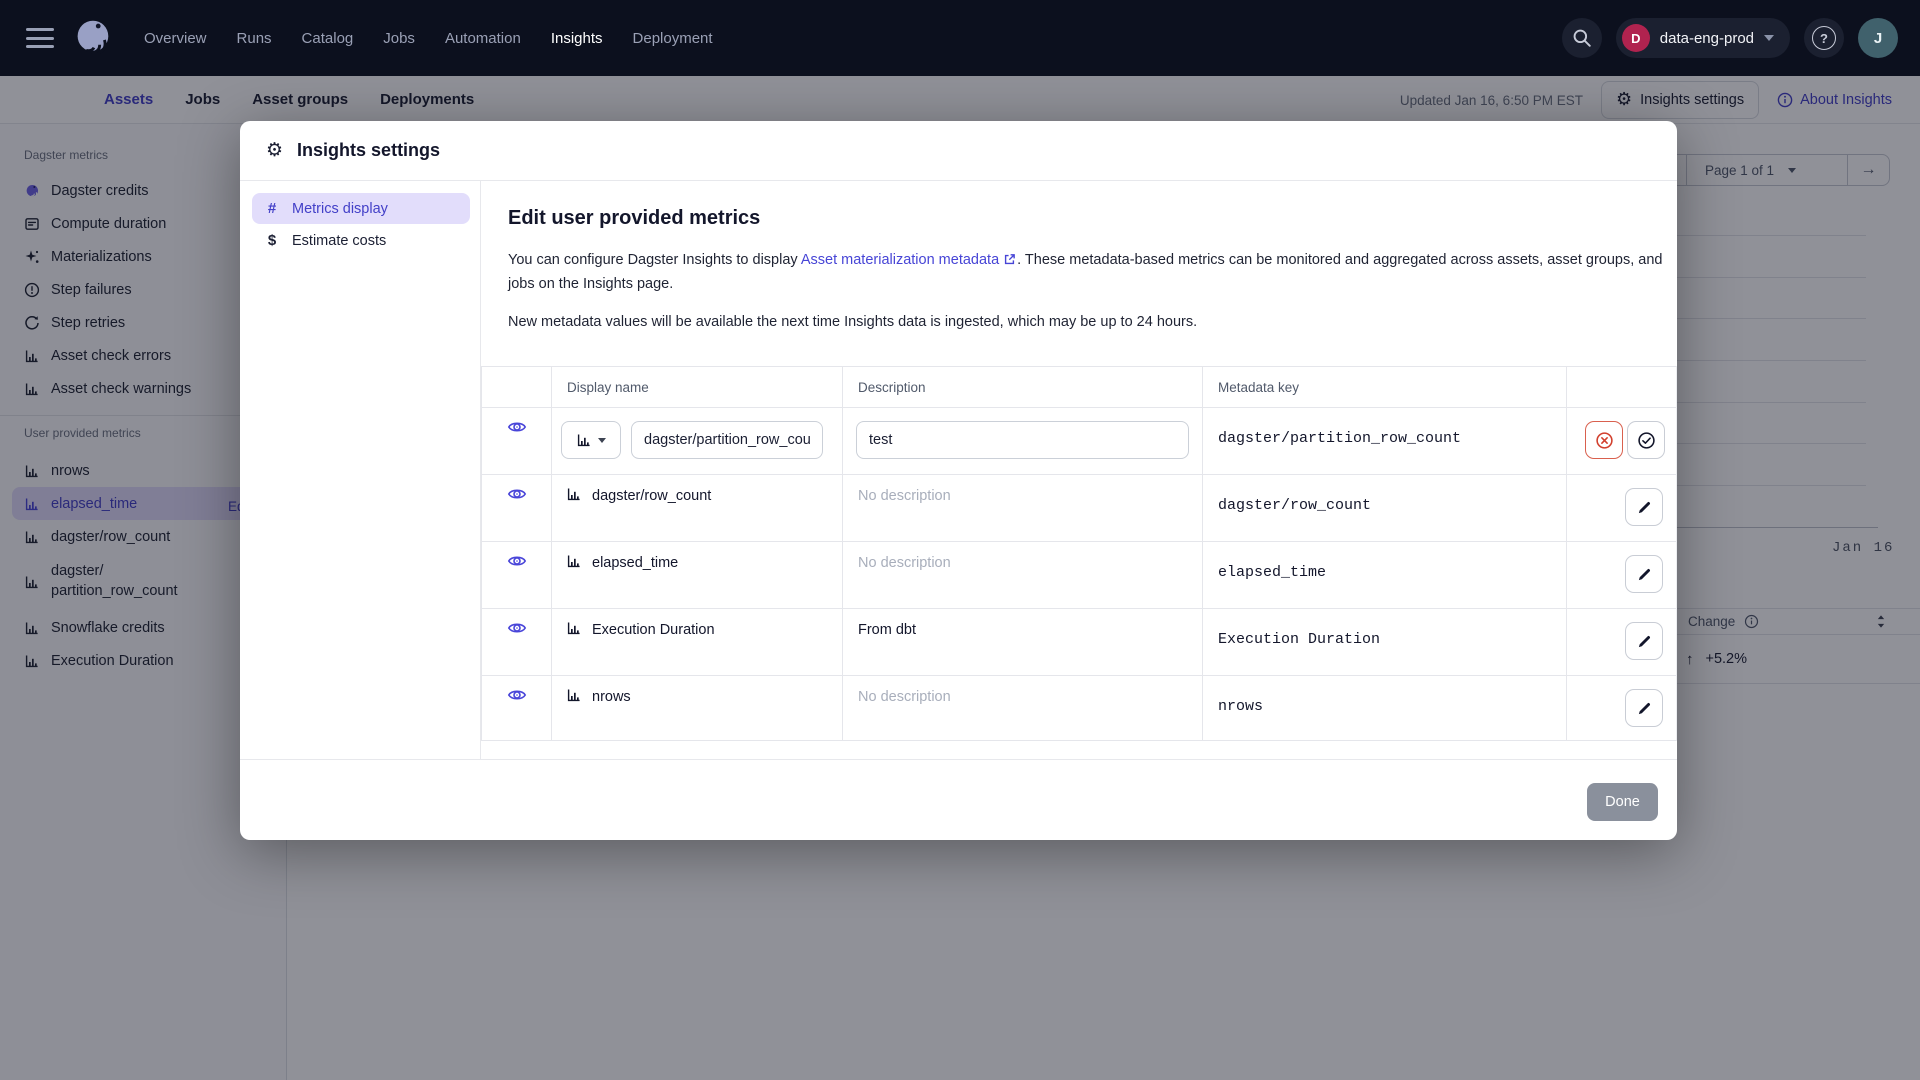  Describe the element at coordinates (652, 496) in the screenshot. I see `display-name: dagster/row_count` at that location.